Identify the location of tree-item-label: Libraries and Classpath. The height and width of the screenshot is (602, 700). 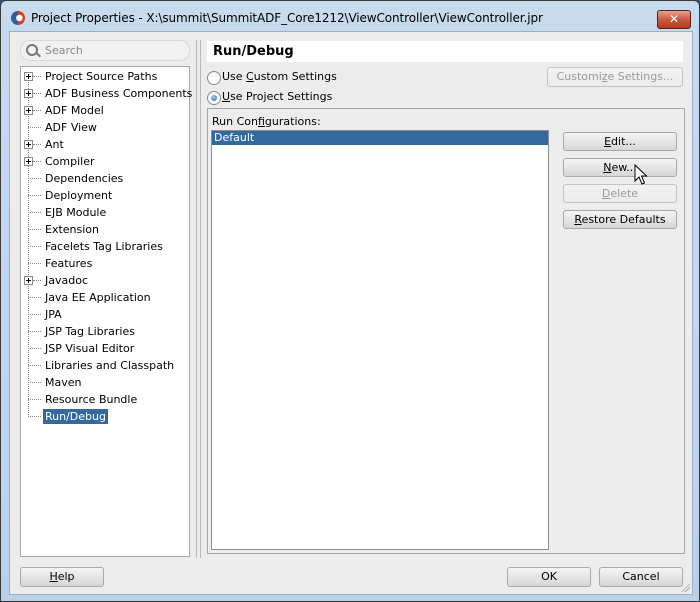
(109, 365).